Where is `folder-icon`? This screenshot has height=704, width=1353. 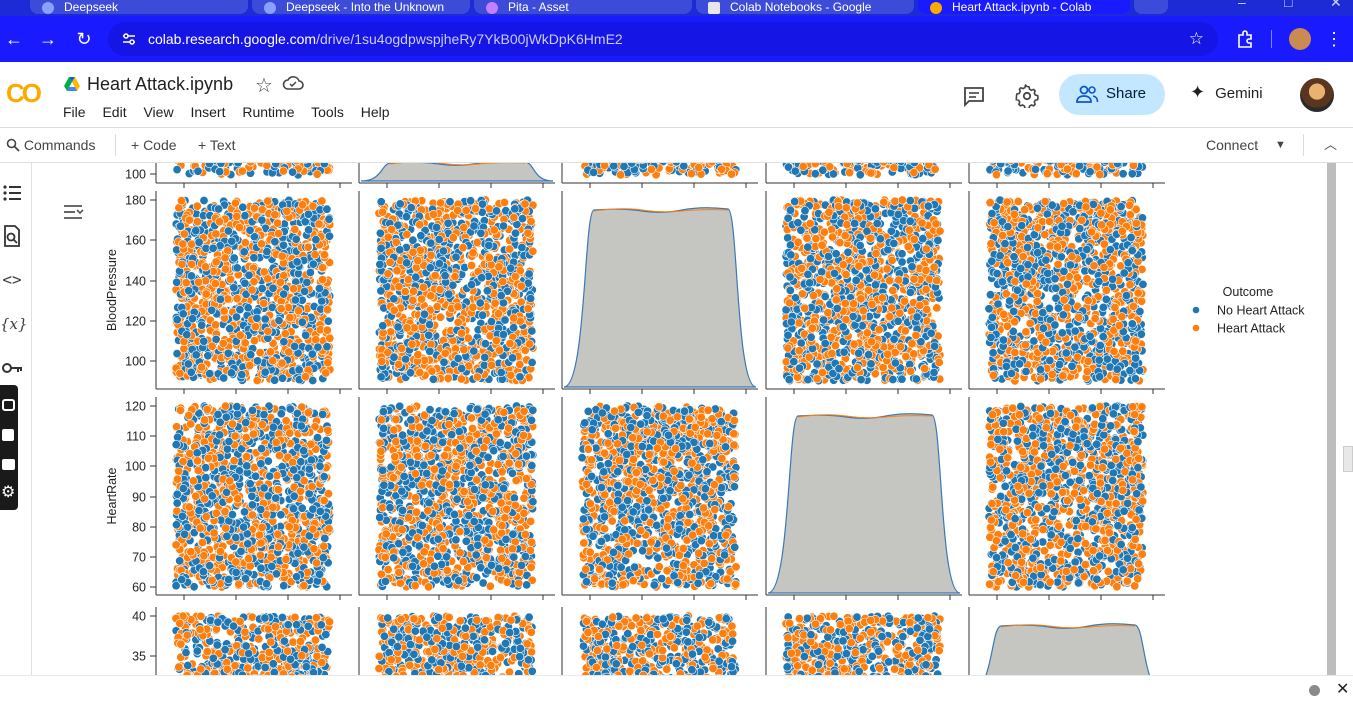
folder-icon is located at coordinates (8, 464).